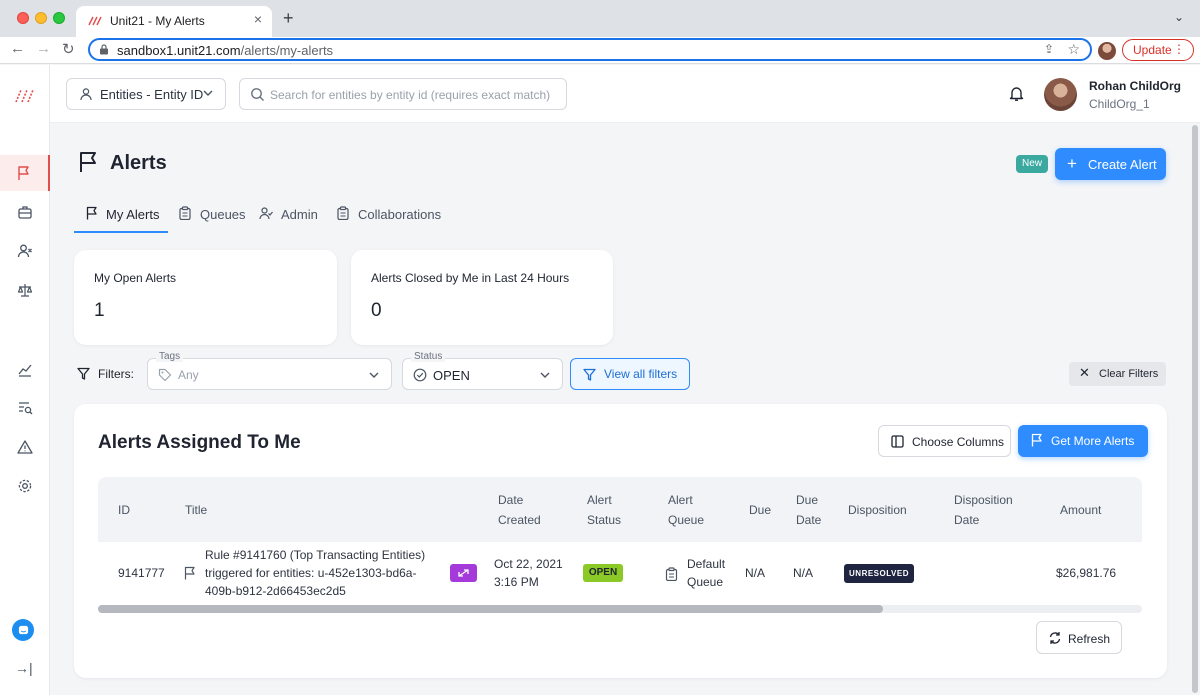  I want to click on column-header-amount: Amount, so click(1080, 510).